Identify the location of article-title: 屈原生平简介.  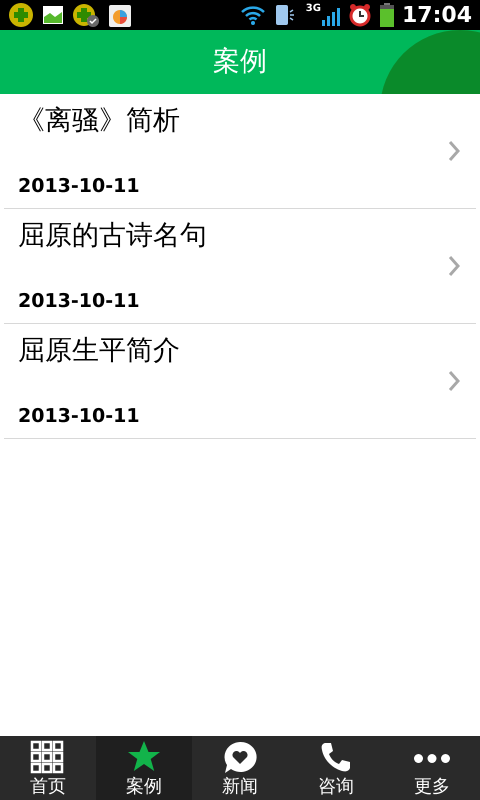
(99, 351).